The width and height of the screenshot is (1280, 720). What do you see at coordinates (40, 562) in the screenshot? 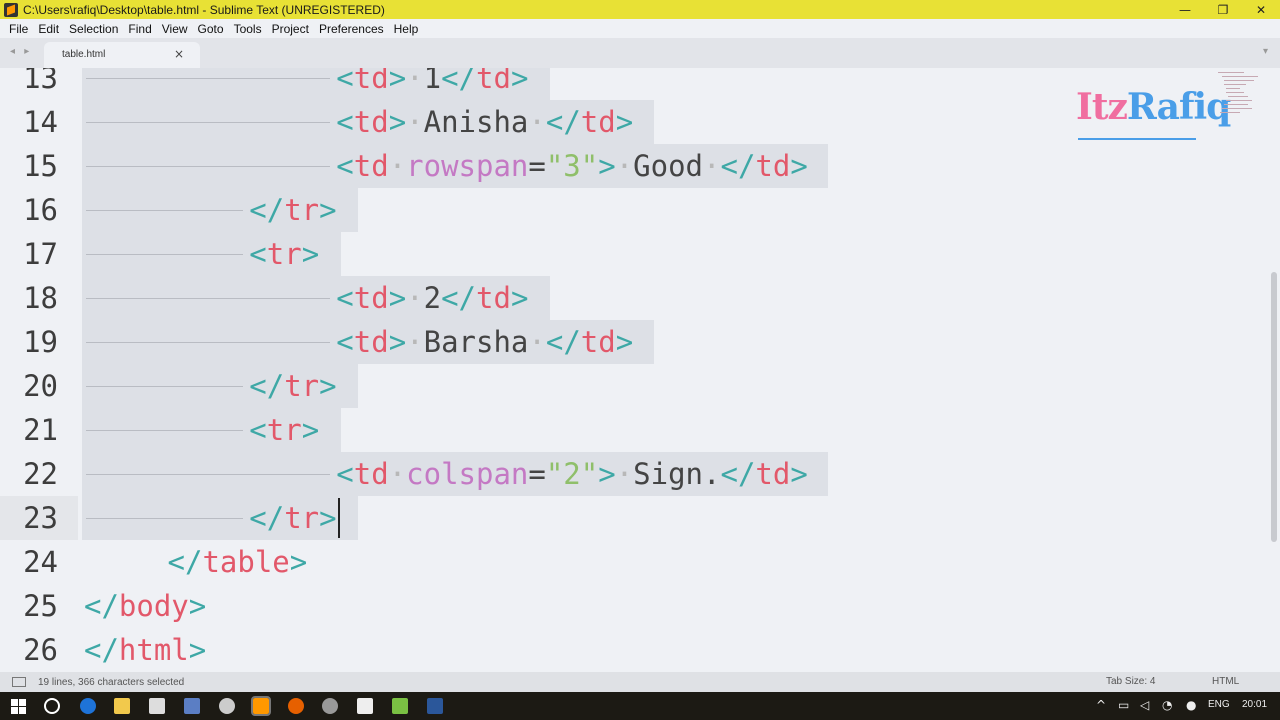
I see `line-number: 24` at bounding box center [40, 562].